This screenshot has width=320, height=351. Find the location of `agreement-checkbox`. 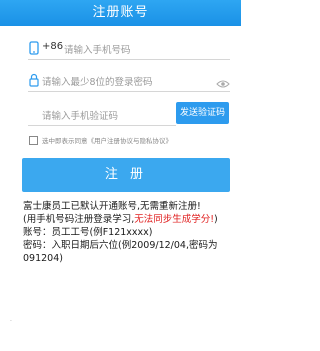

agreement-checkbox is located at coordinates (33, 140).